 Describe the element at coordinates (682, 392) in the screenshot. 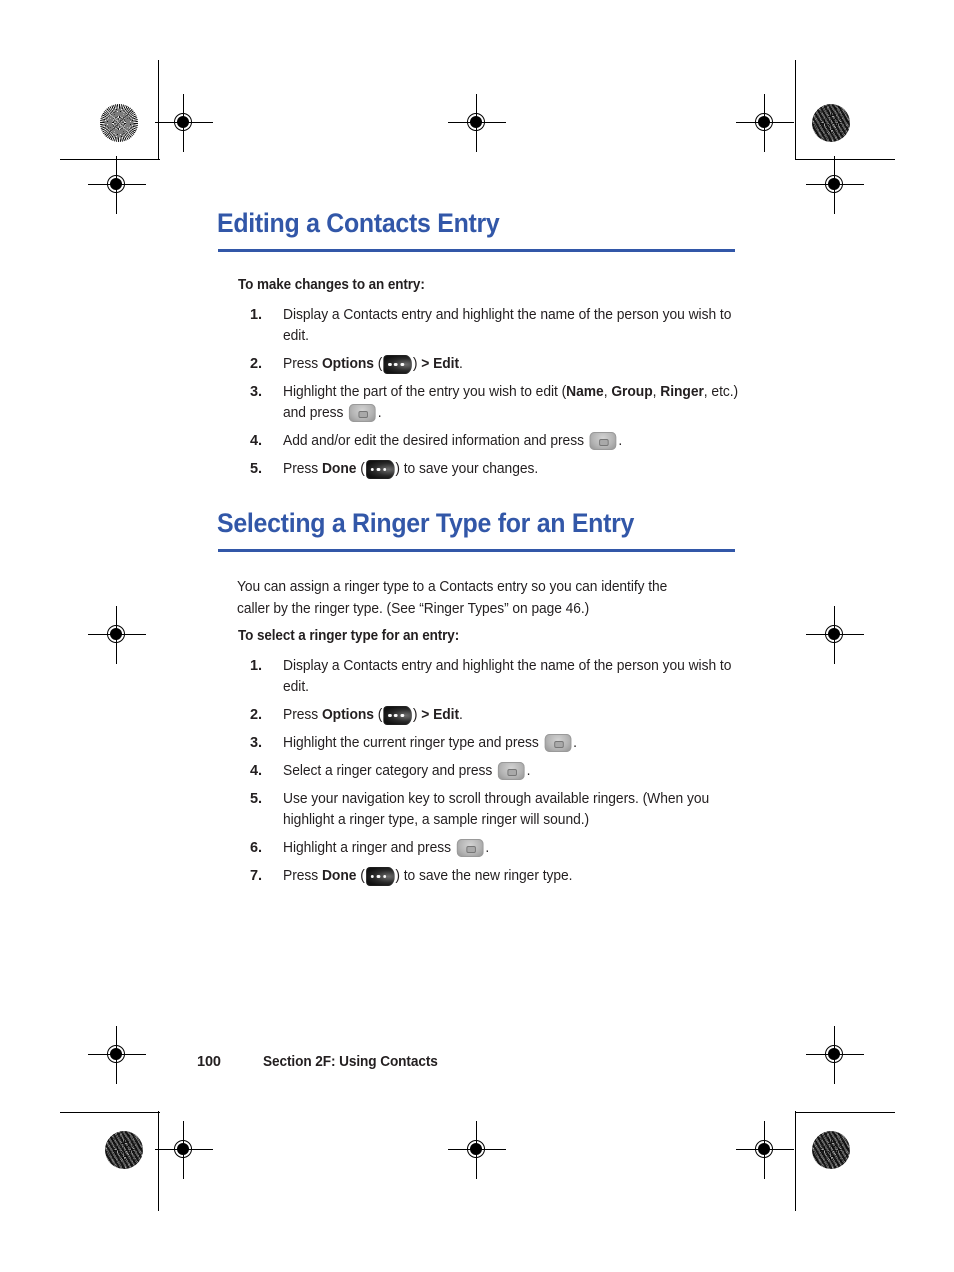

I see `emphasis-text: Ringer` at that location.